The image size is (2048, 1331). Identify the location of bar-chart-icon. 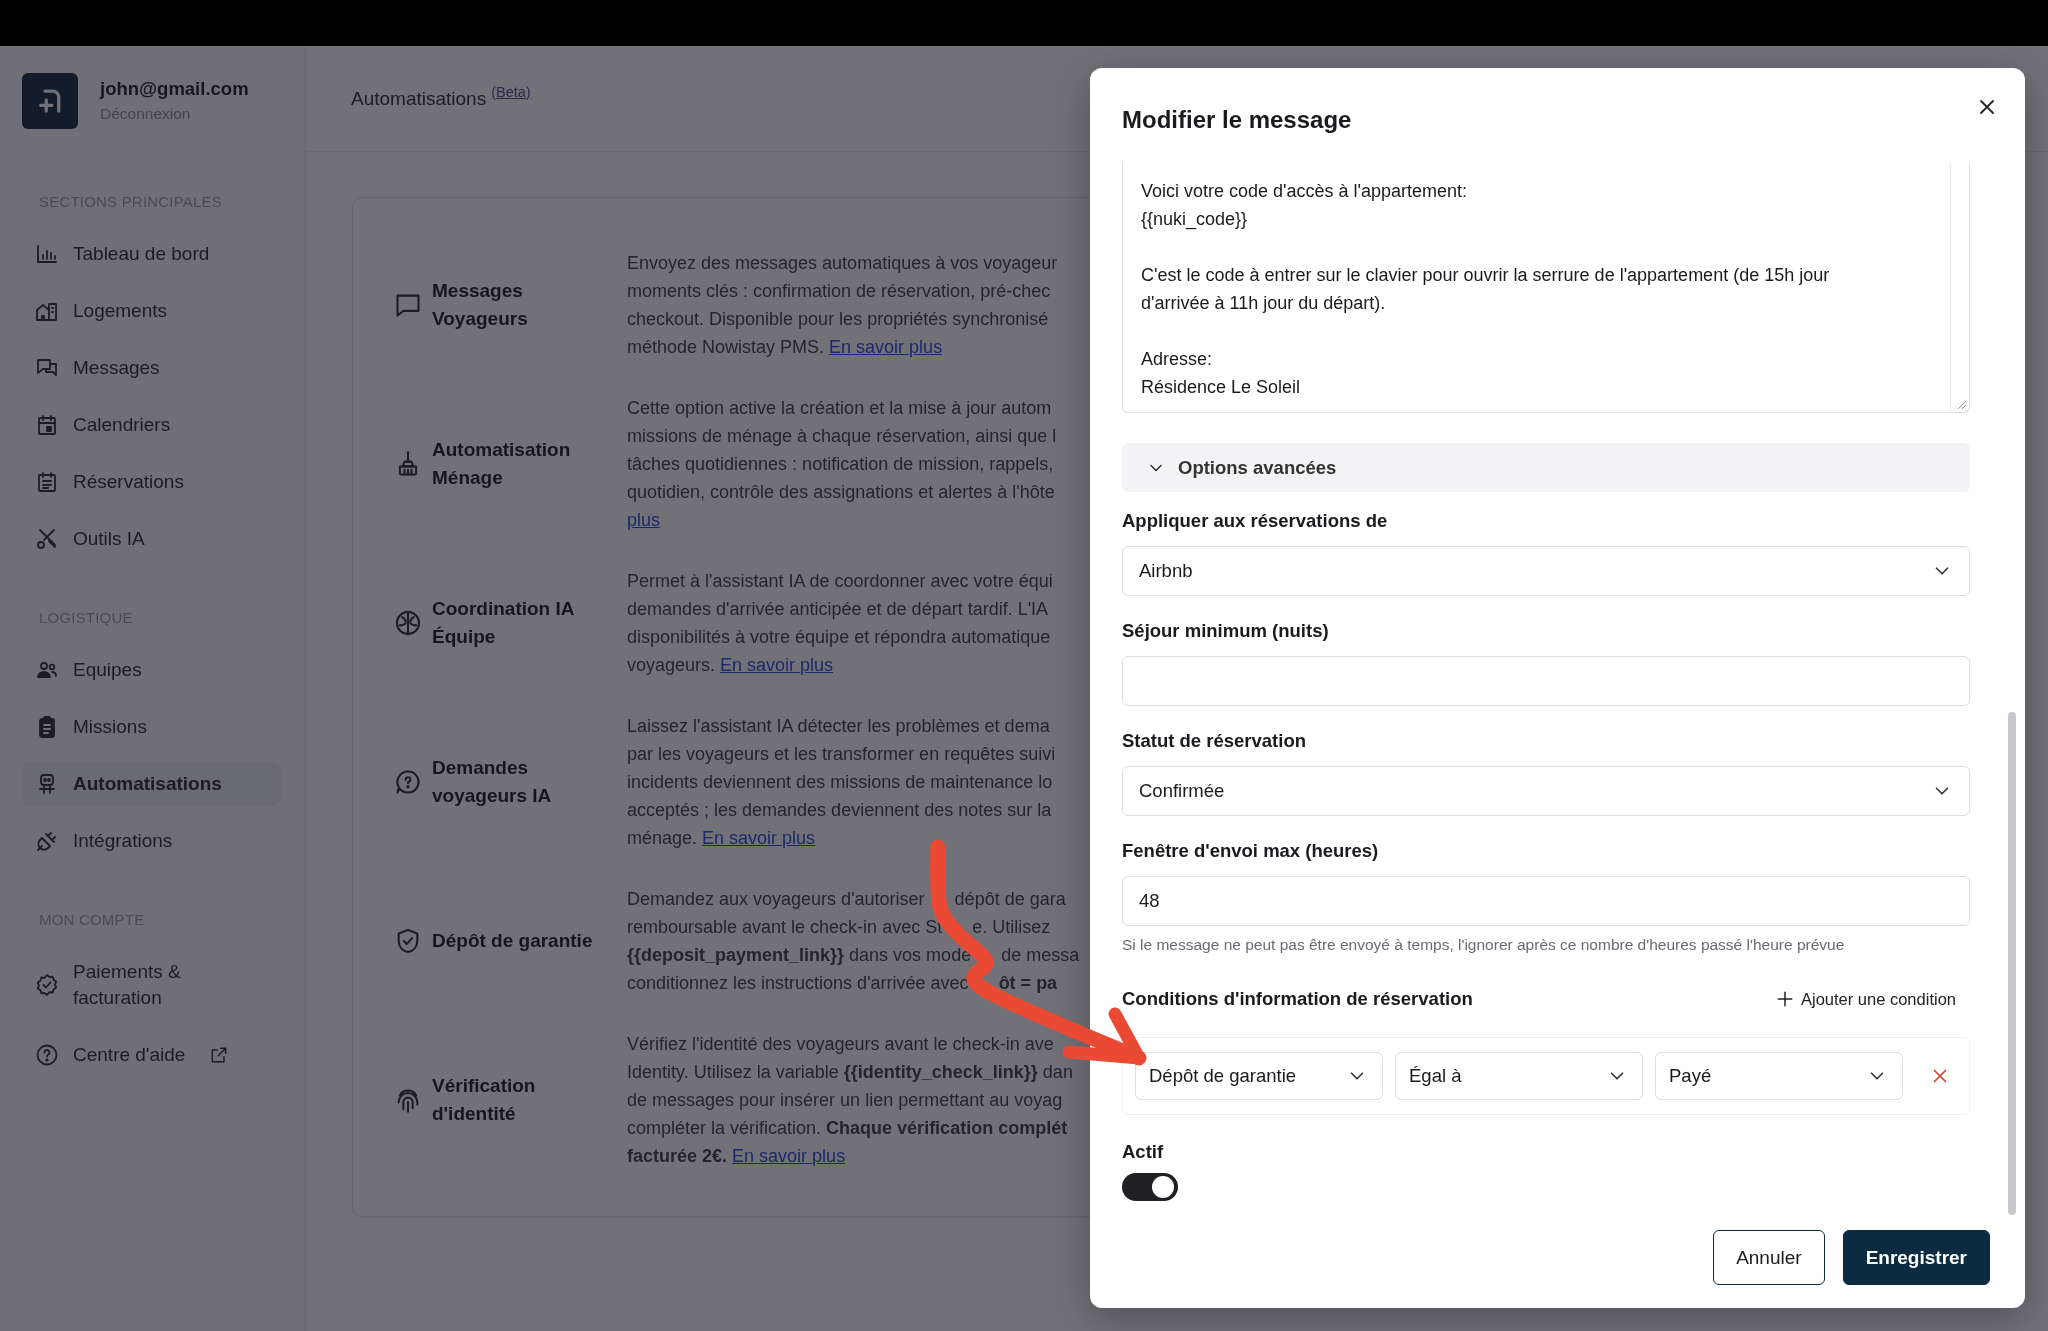
(47, 254).